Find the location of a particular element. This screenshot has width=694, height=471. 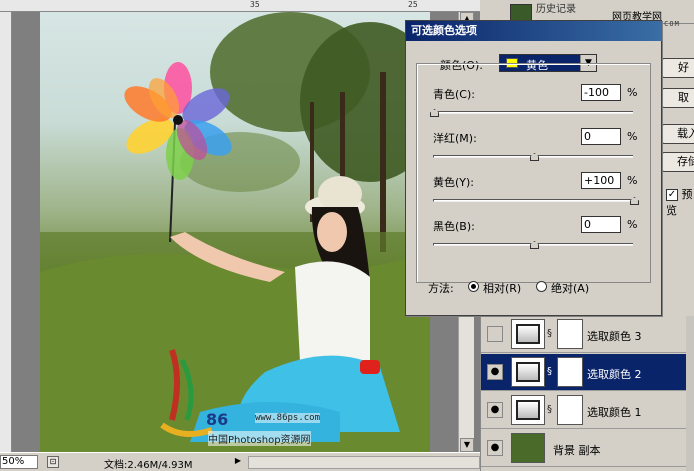

layers-scrollbar is located at coordinates (690, 393).